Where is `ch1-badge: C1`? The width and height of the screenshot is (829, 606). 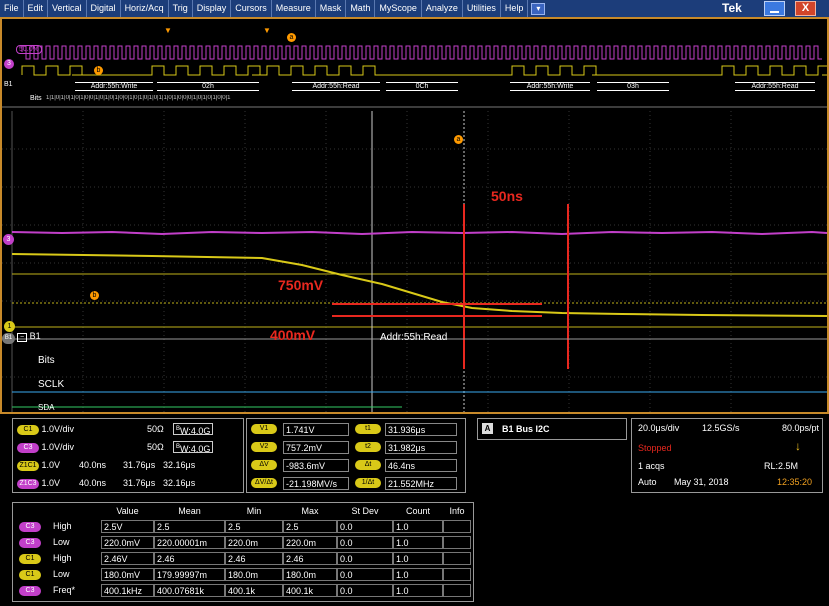 ch1-badge: C1 is located at coordinates (28, 429).